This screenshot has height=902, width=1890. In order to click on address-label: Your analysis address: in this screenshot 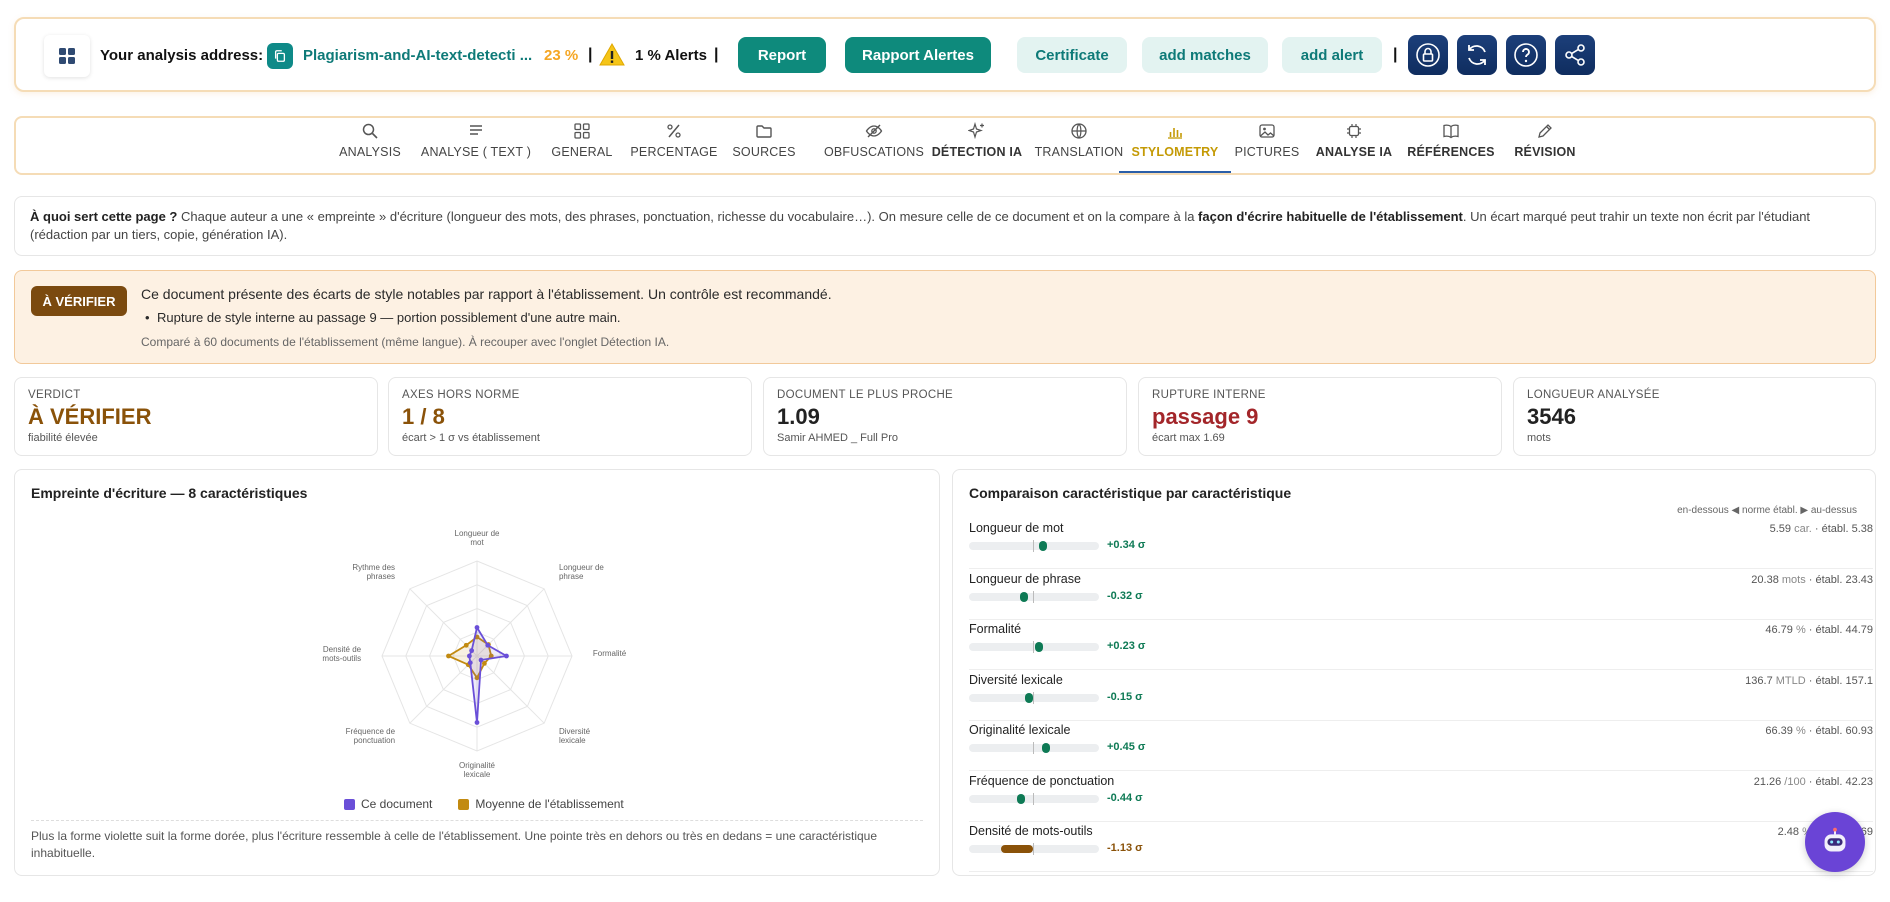, I will do `click(182, 55)`.